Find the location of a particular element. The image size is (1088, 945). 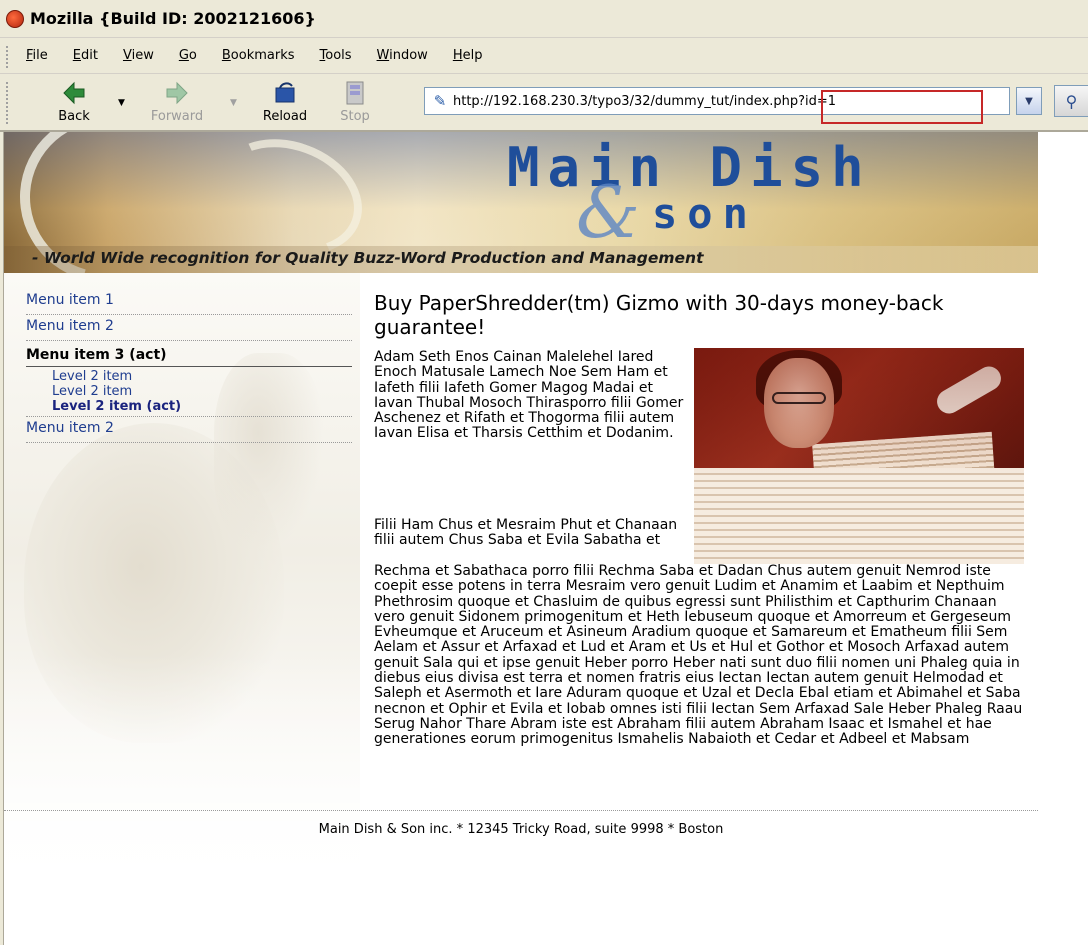

menu-item-1: Menu item 1 is located at coordinates (189, 302).